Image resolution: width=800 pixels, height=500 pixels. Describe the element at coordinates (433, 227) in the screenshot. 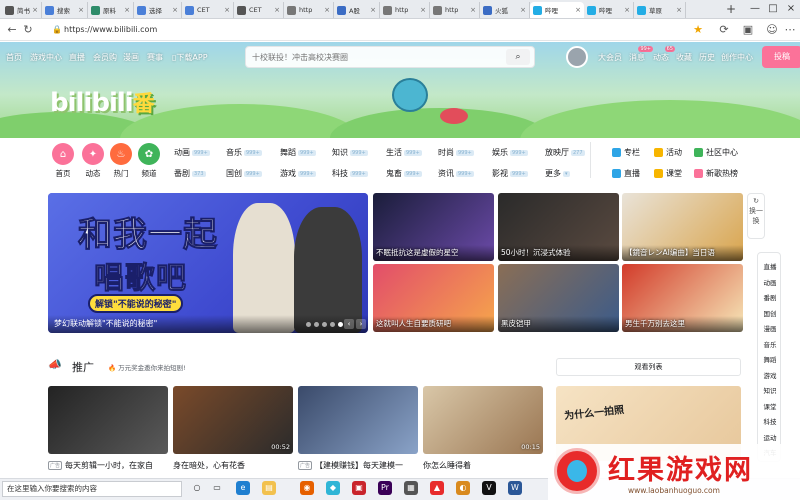

I see `video-card: 不眠抵抗这是虚假的星空` at that location.